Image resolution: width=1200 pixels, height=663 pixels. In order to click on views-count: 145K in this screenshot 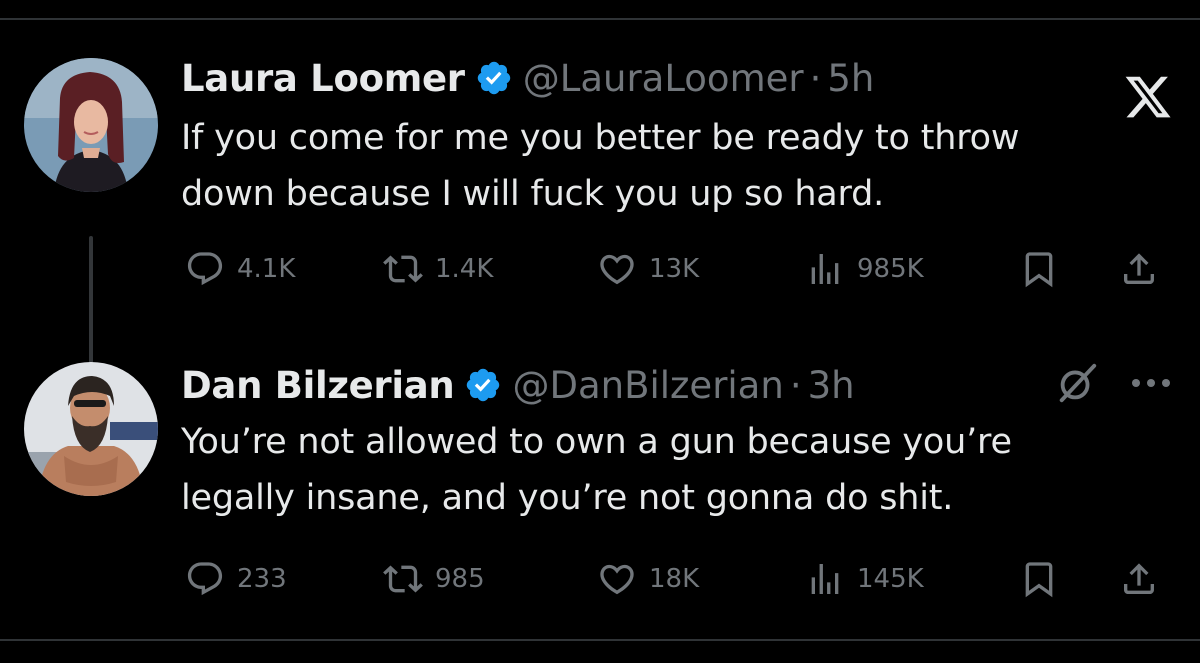, I will do `click(890, 579)`.